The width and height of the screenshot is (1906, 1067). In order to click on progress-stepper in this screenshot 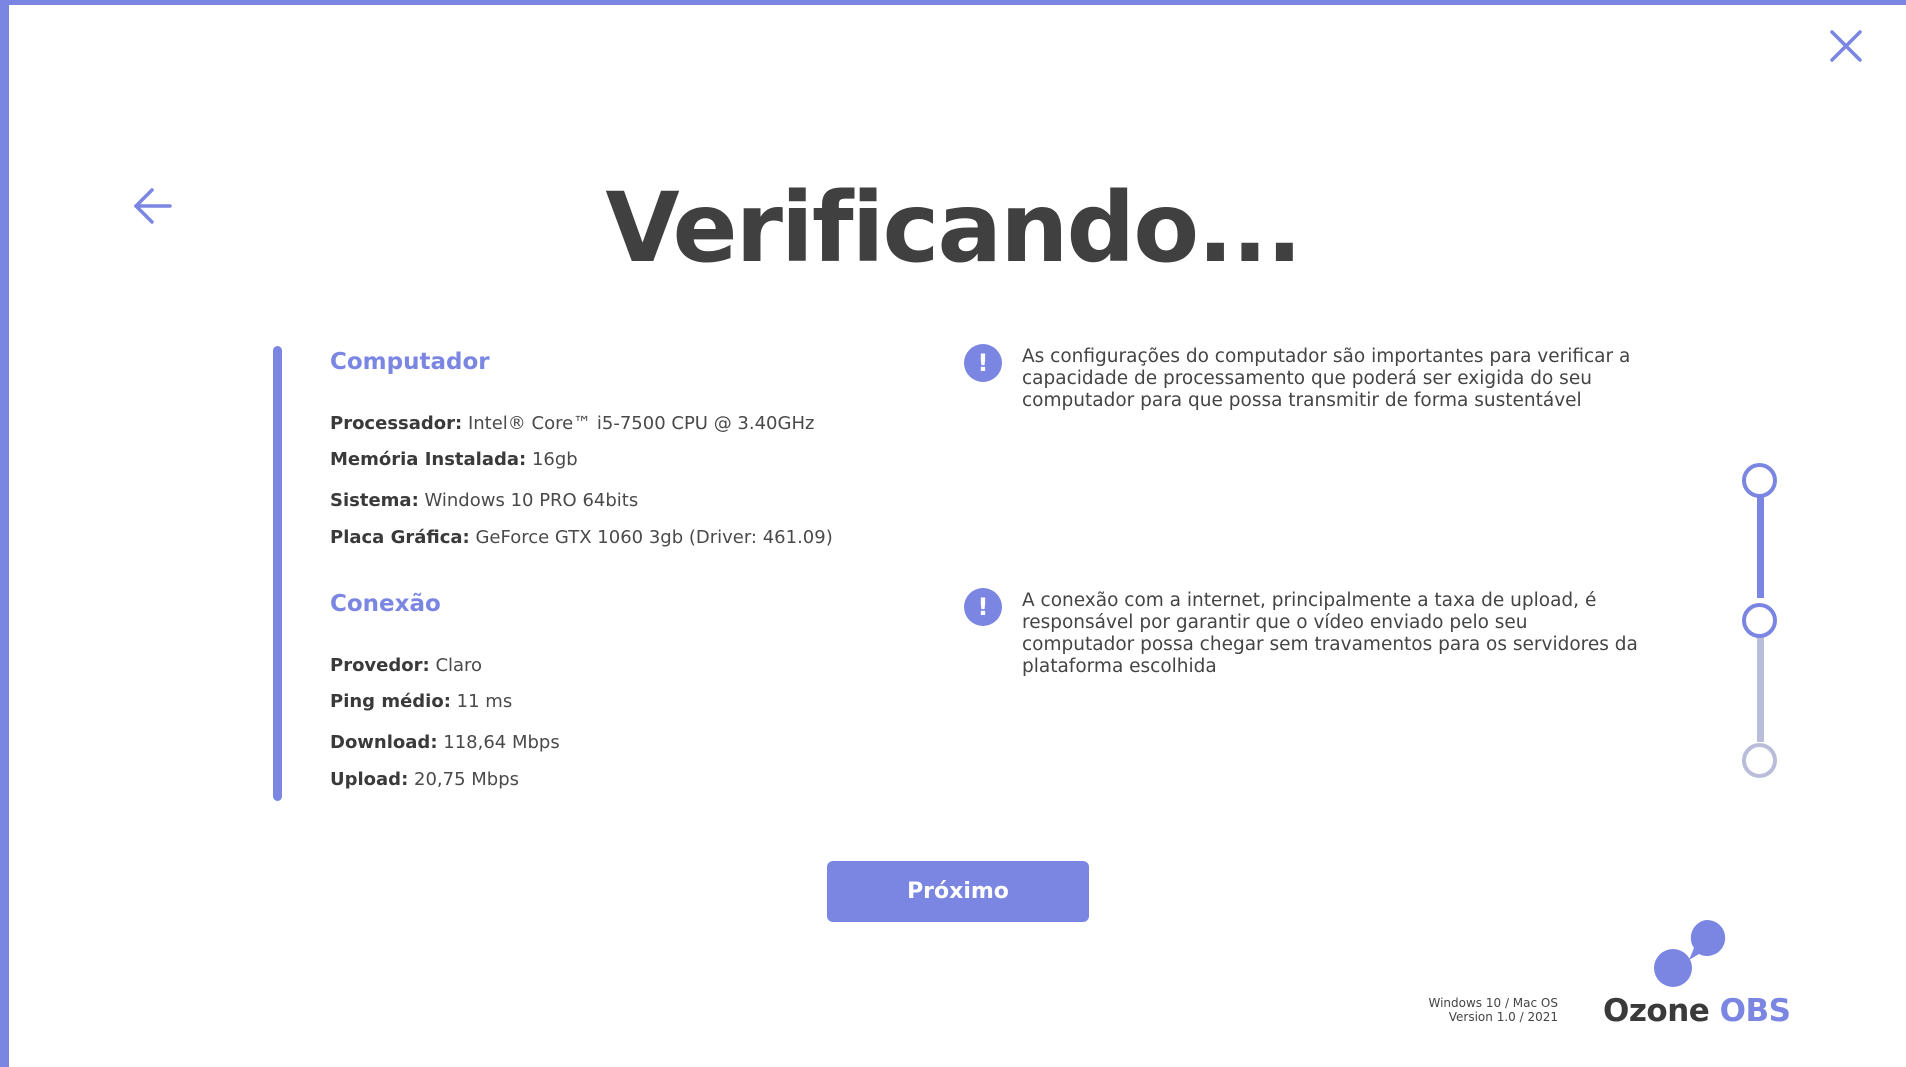, I will do `click(1760, 620)`.